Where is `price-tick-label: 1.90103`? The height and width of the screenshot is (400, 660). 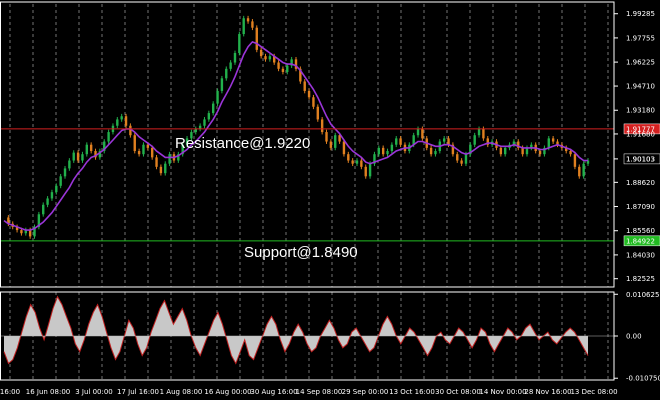
price-tick-label: 1.90103 is located at coordinates (640, 159).